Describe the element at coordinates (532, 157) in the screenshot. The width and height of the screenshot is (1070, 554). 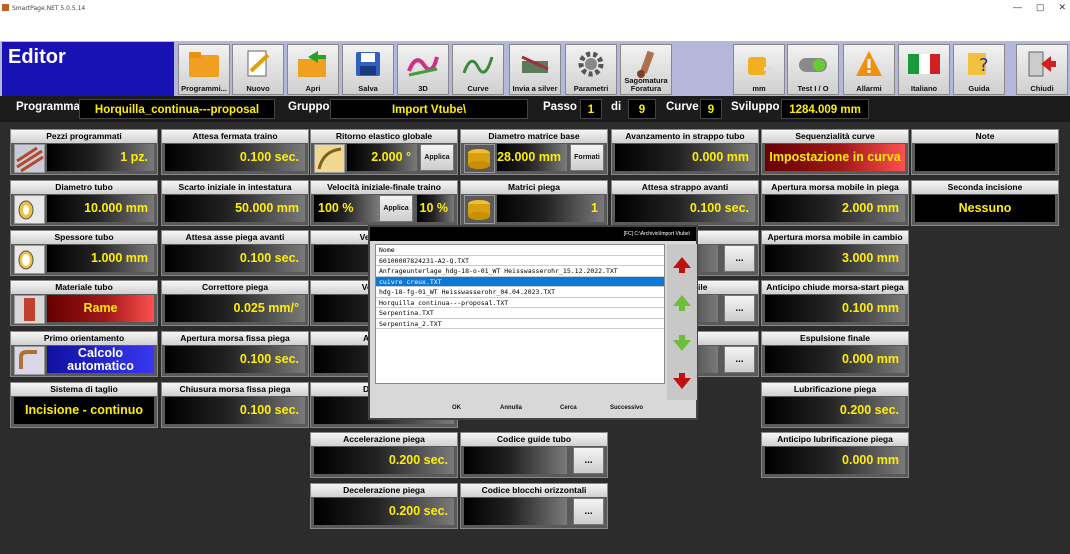
I see `param-value: 28.000 mm` at that location.